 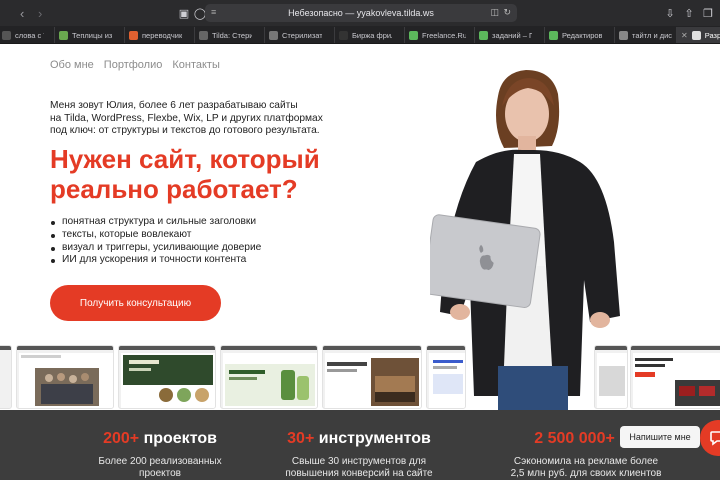 What do you see at coordinates (708, 13) in the screenshot?
I see `tabs-overview-icon: ❐` at bounding box center [708, 13].